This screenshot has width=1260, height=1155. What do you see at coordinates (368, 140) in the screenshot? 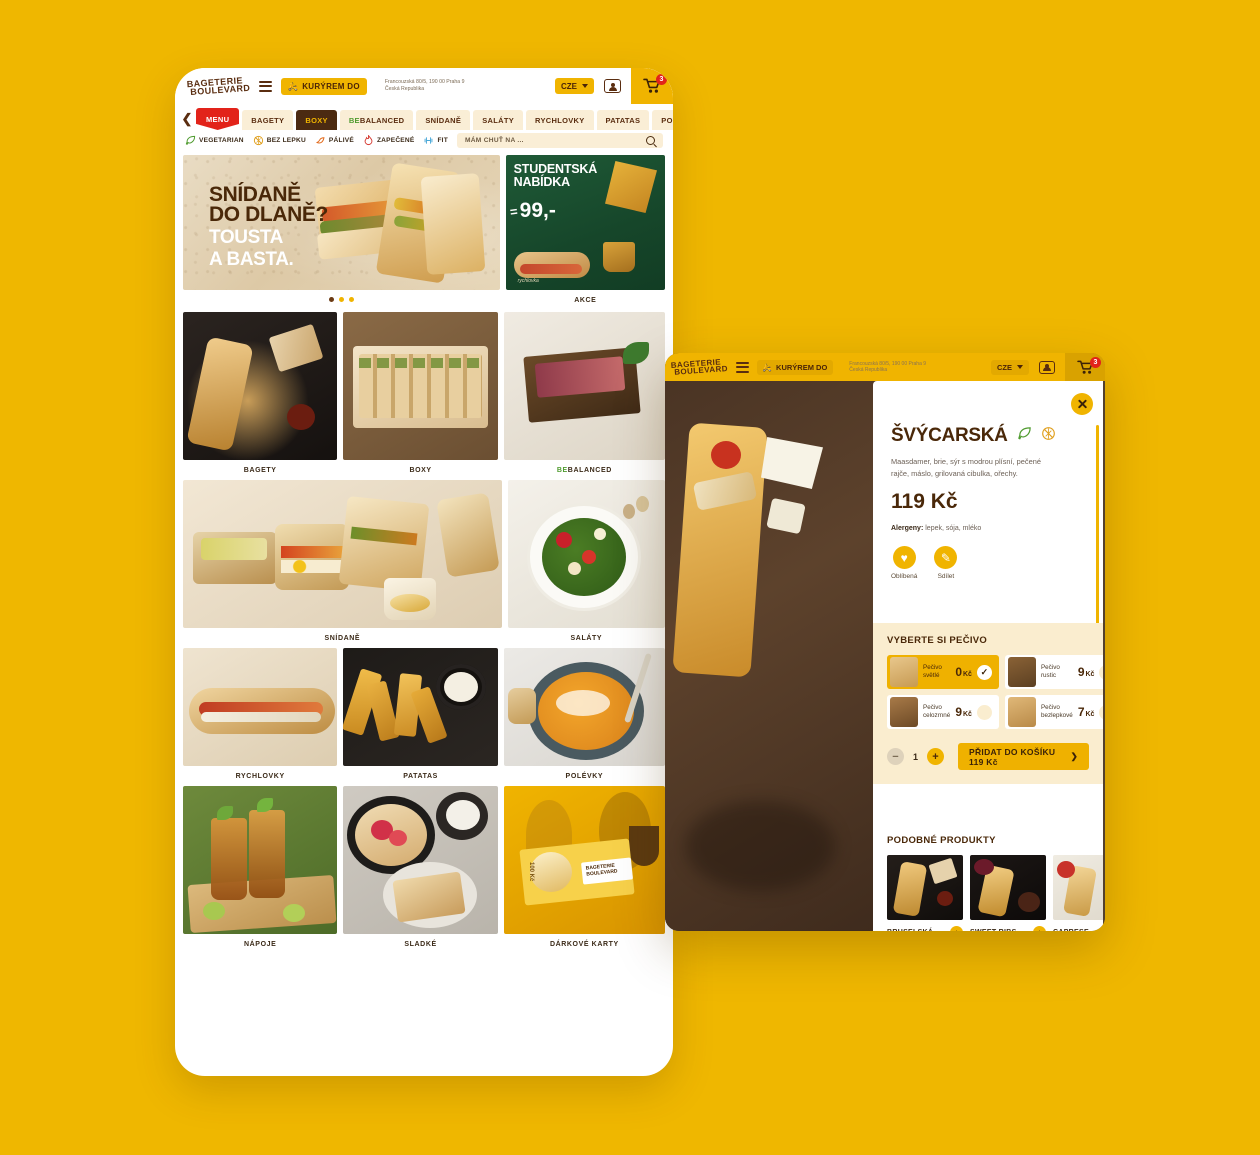
I see `flame-icon` at bounding box center [368, 140].